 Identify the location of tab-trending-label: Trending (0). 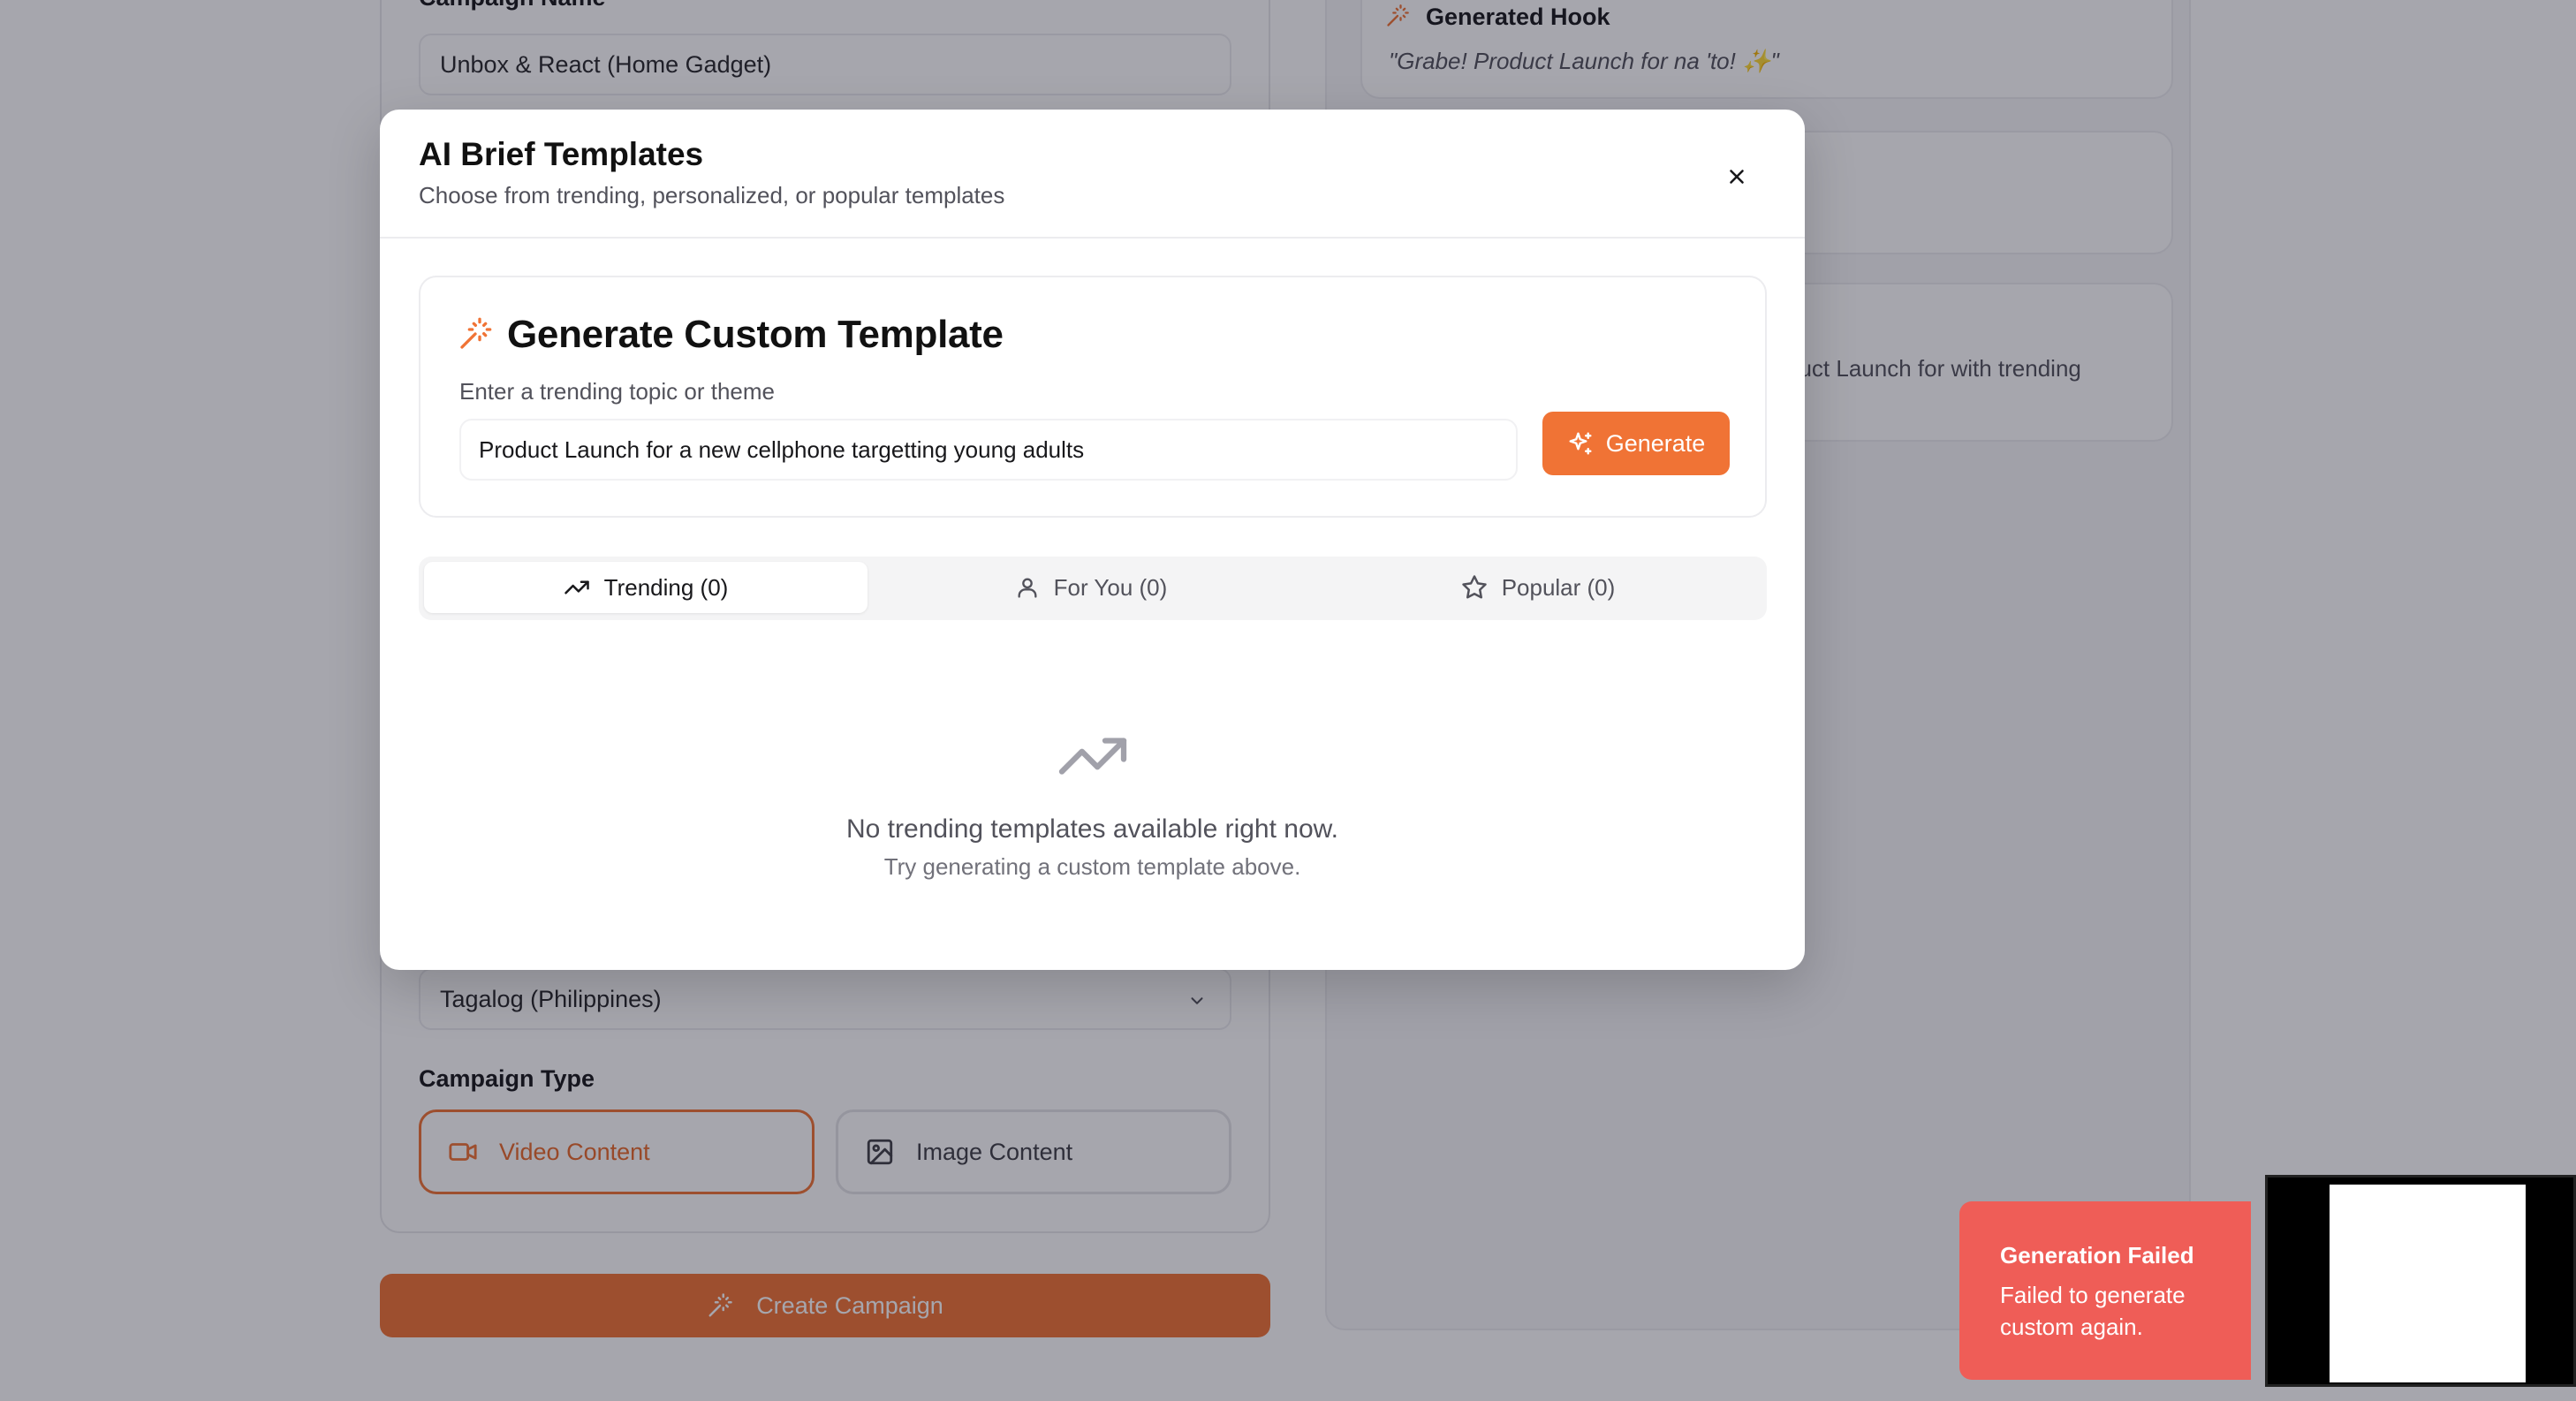
(666, 587).